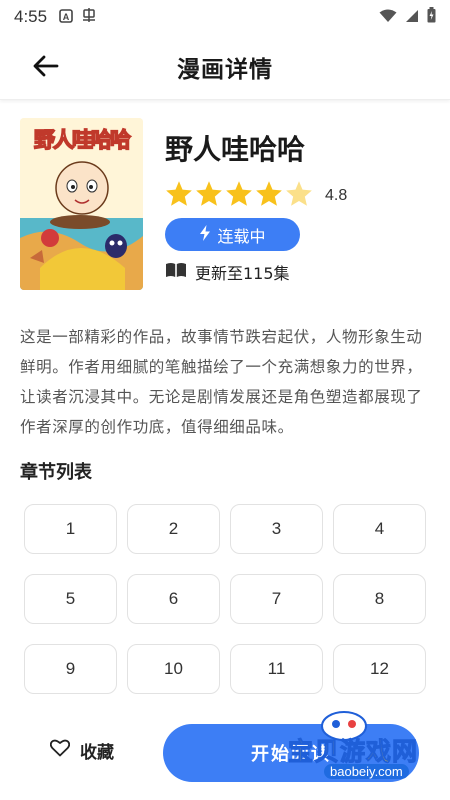  What do you see at coordinates (70, 669) in the screenshot?
I see `chapter-button-9: 9` at bounding box center [70, 669].